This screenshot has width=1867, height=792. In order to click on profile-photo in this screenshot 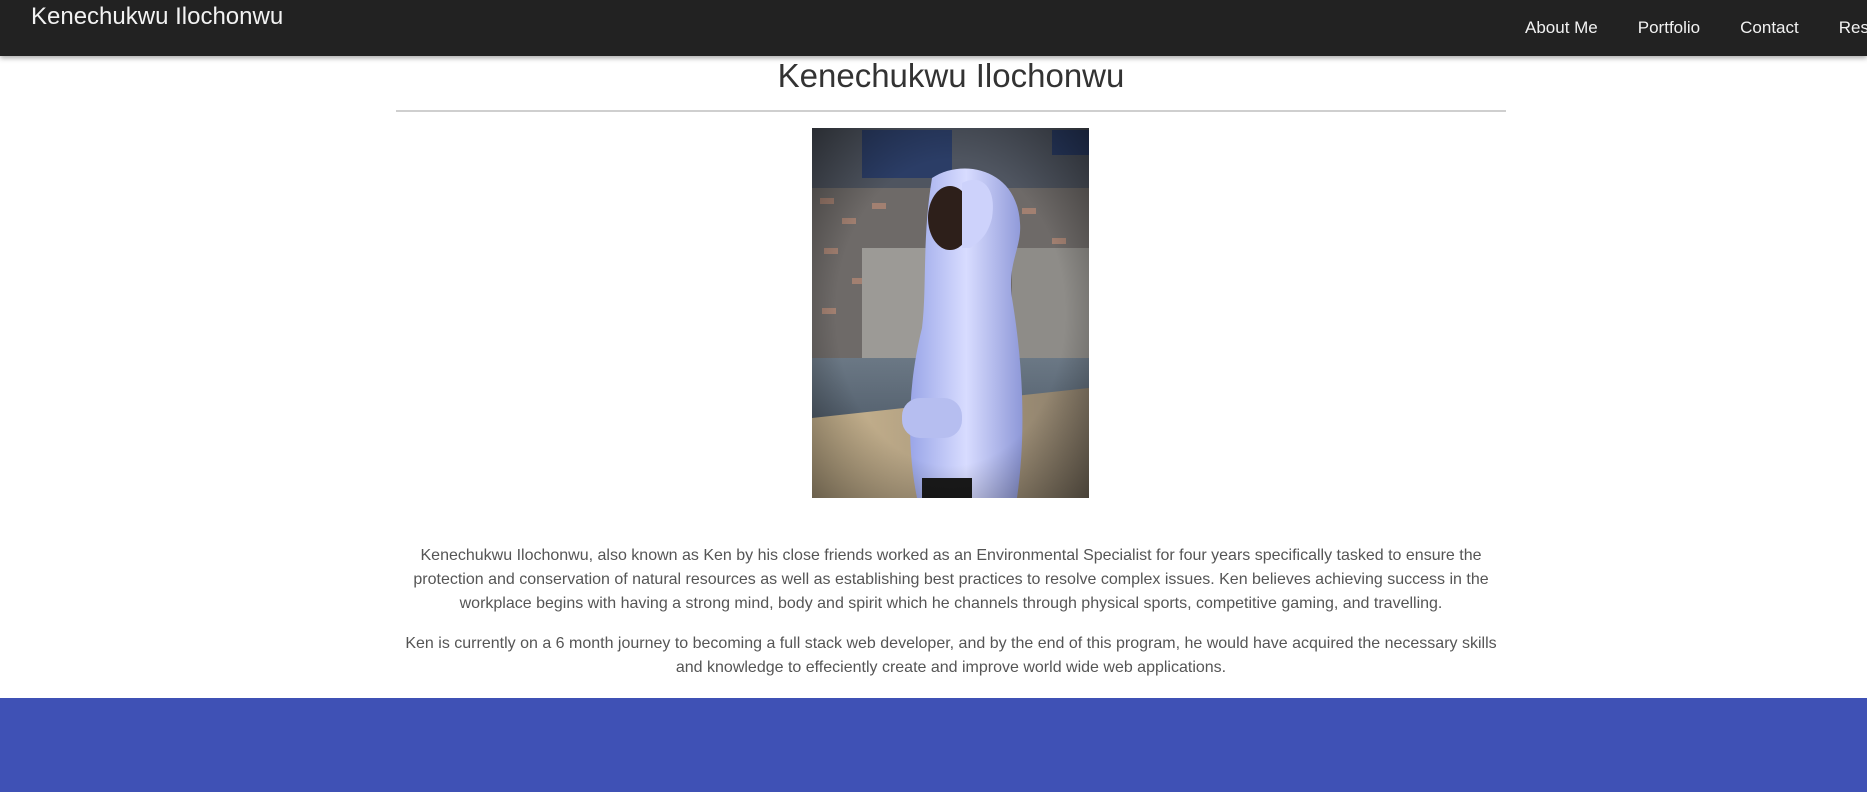, I will do `click(950, 313)`.